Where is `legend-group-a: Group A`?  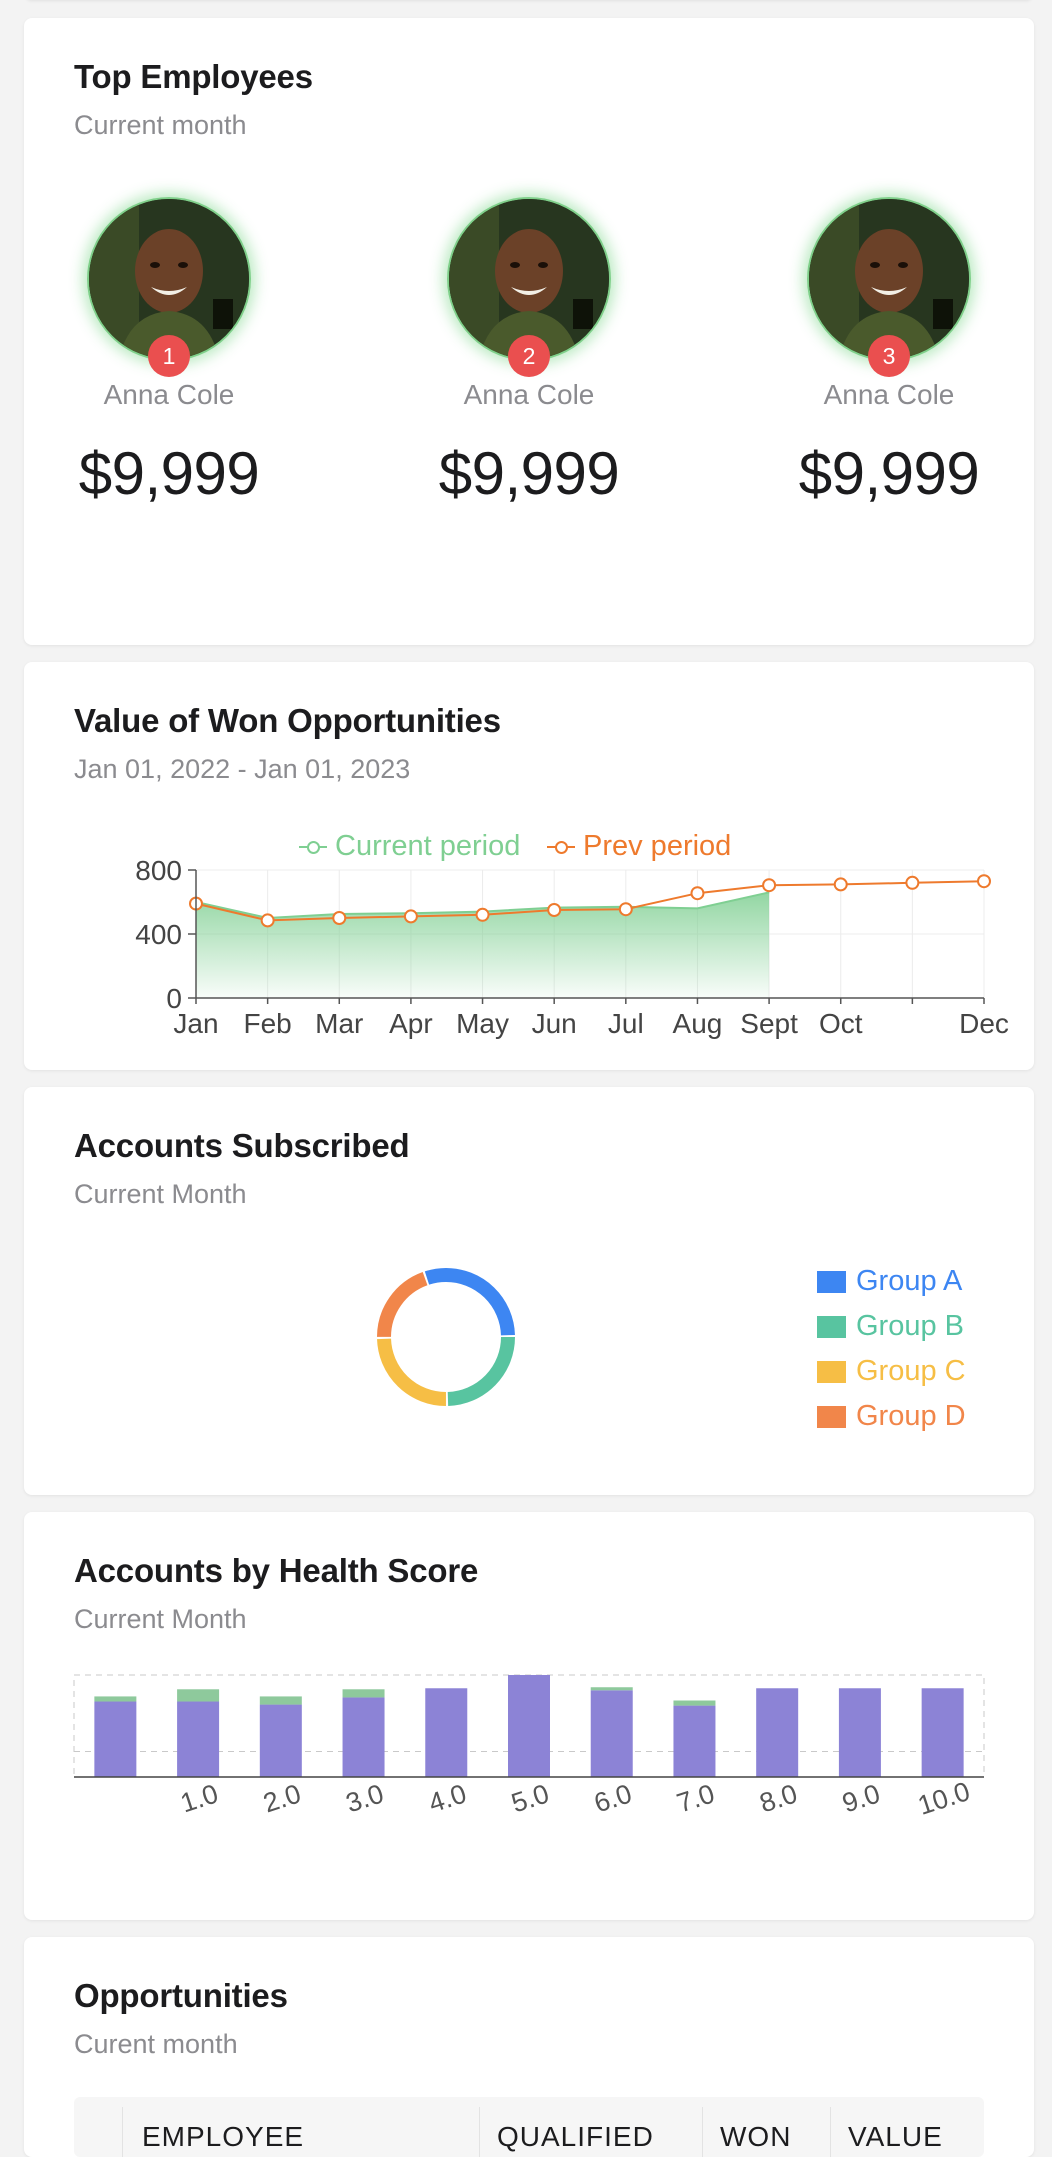
legend-group-a: Group A is located at coordinates (891, 1281).